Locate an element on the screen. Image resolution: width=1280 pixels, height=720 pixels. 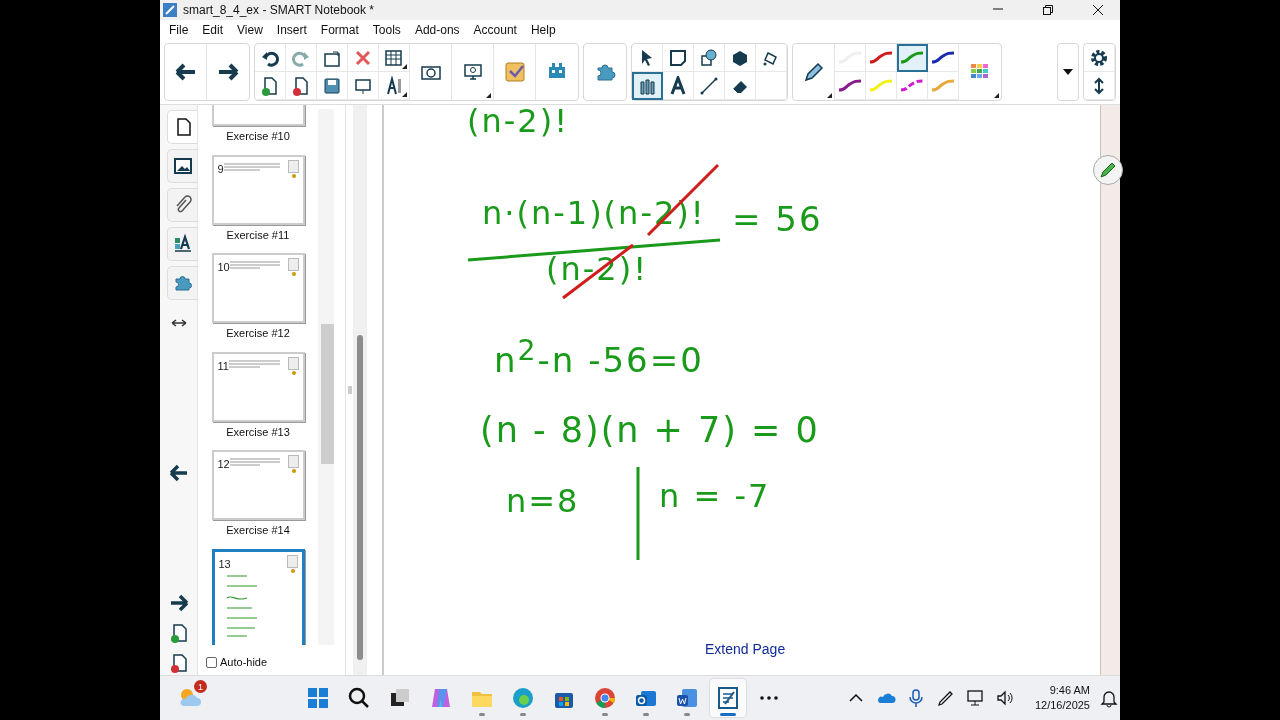
handwritten-math: = 56 is located at coordinates (777, 219).